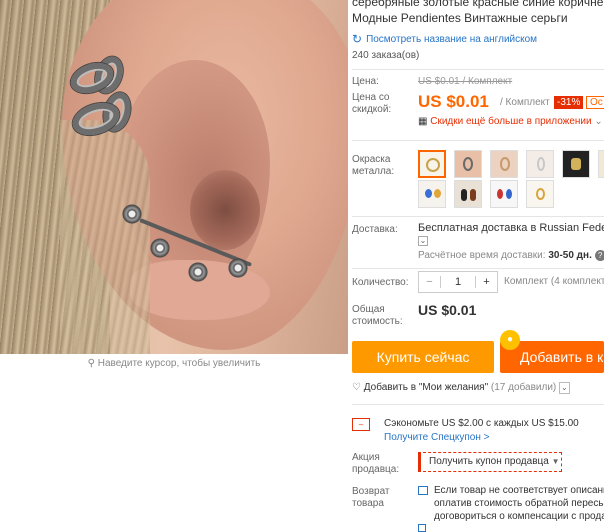 The width and height of the screenshot is (604, 532). Describe the element at coordinates (511, 228) in the screenshot. I see `shipping-method: Бесплатная доставка в Russian Federat` at that location.